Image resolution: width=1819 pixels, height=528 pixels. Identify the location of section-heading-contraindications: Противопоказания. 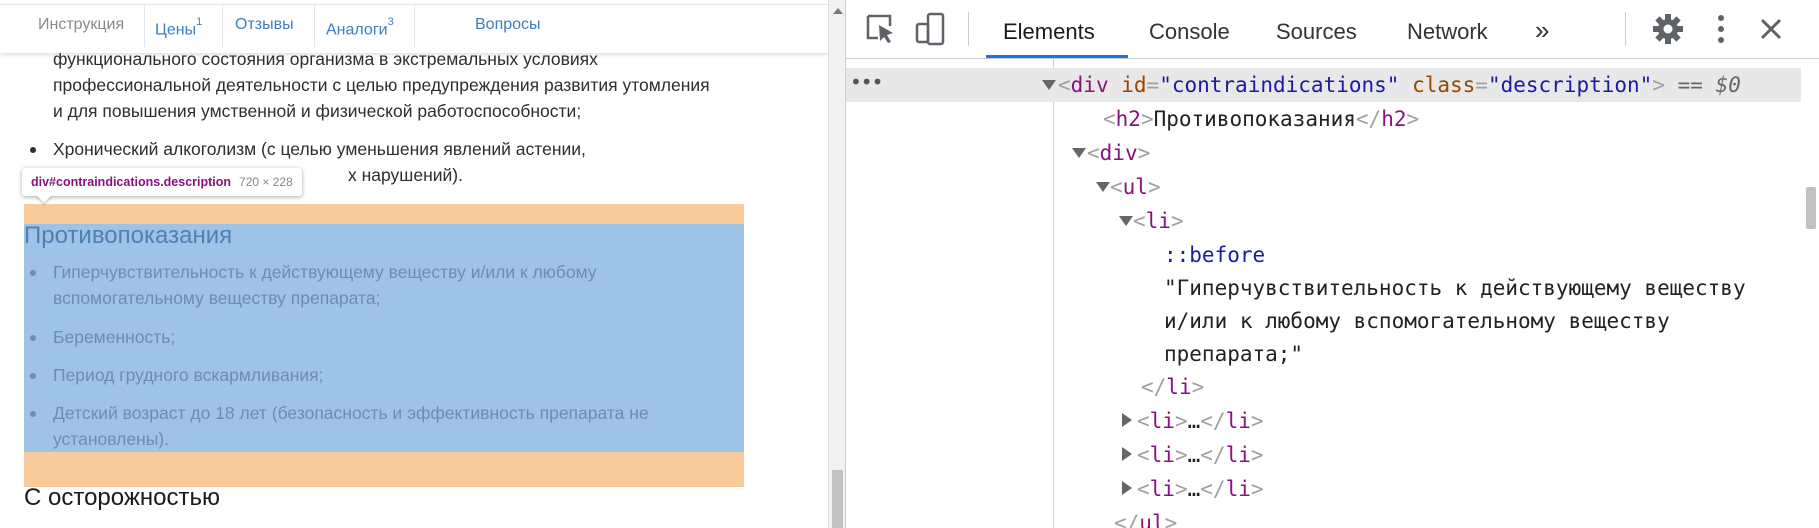
(128, 235).